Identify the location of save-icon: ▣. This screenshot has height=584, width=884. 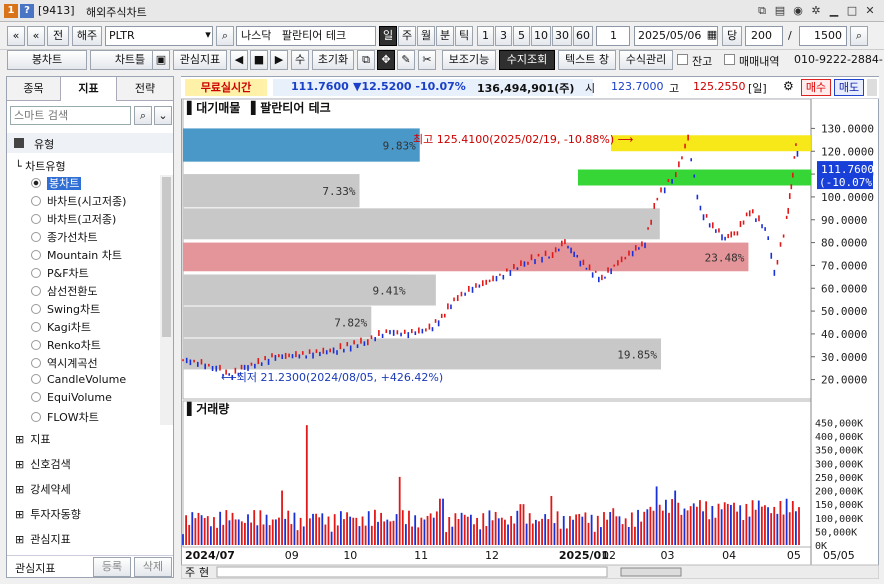
(161, 60).